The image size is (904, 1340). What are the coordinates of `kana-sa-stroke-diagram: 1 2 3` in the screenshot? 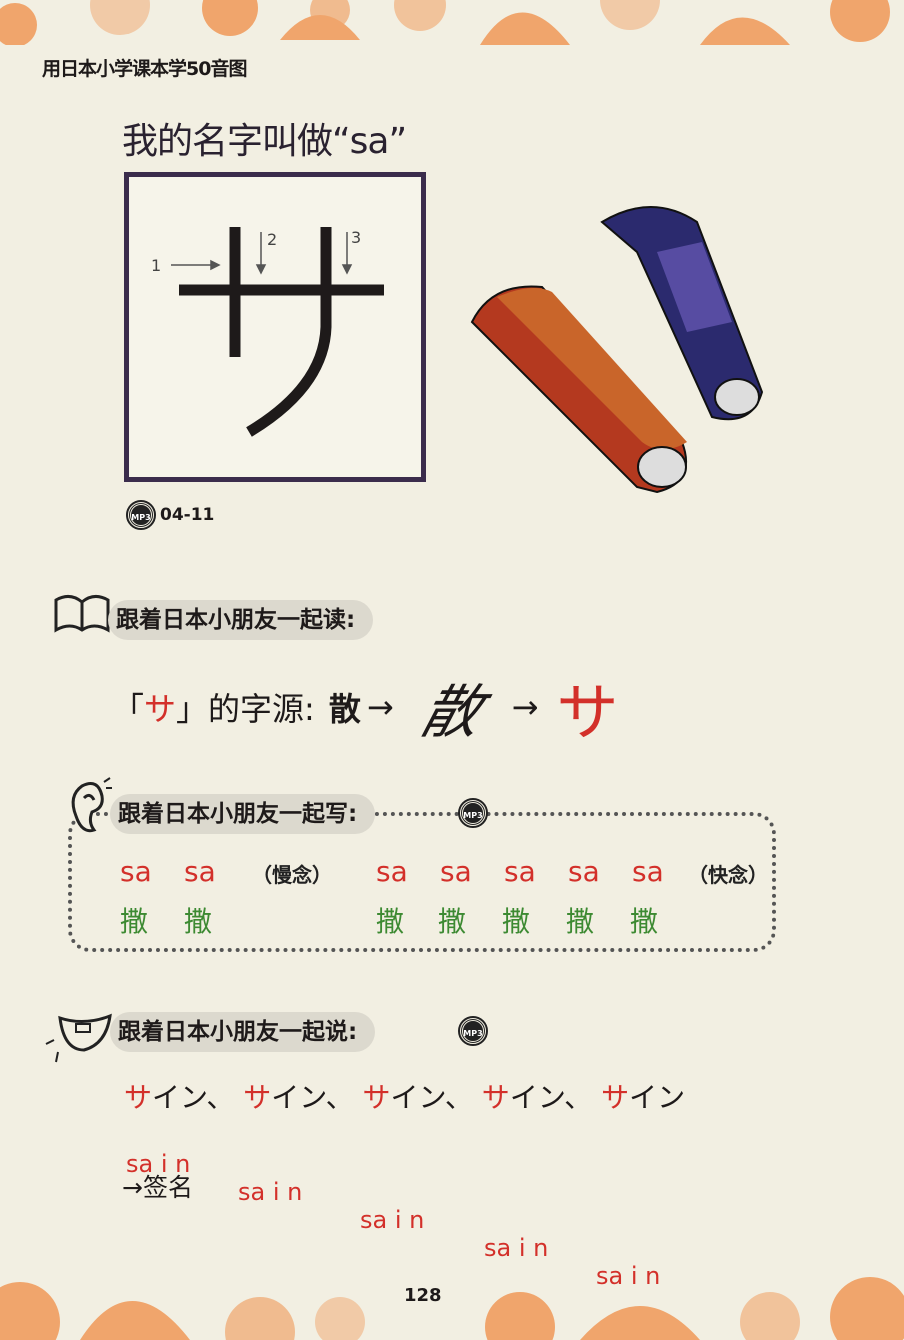 It's located at (267, 332).